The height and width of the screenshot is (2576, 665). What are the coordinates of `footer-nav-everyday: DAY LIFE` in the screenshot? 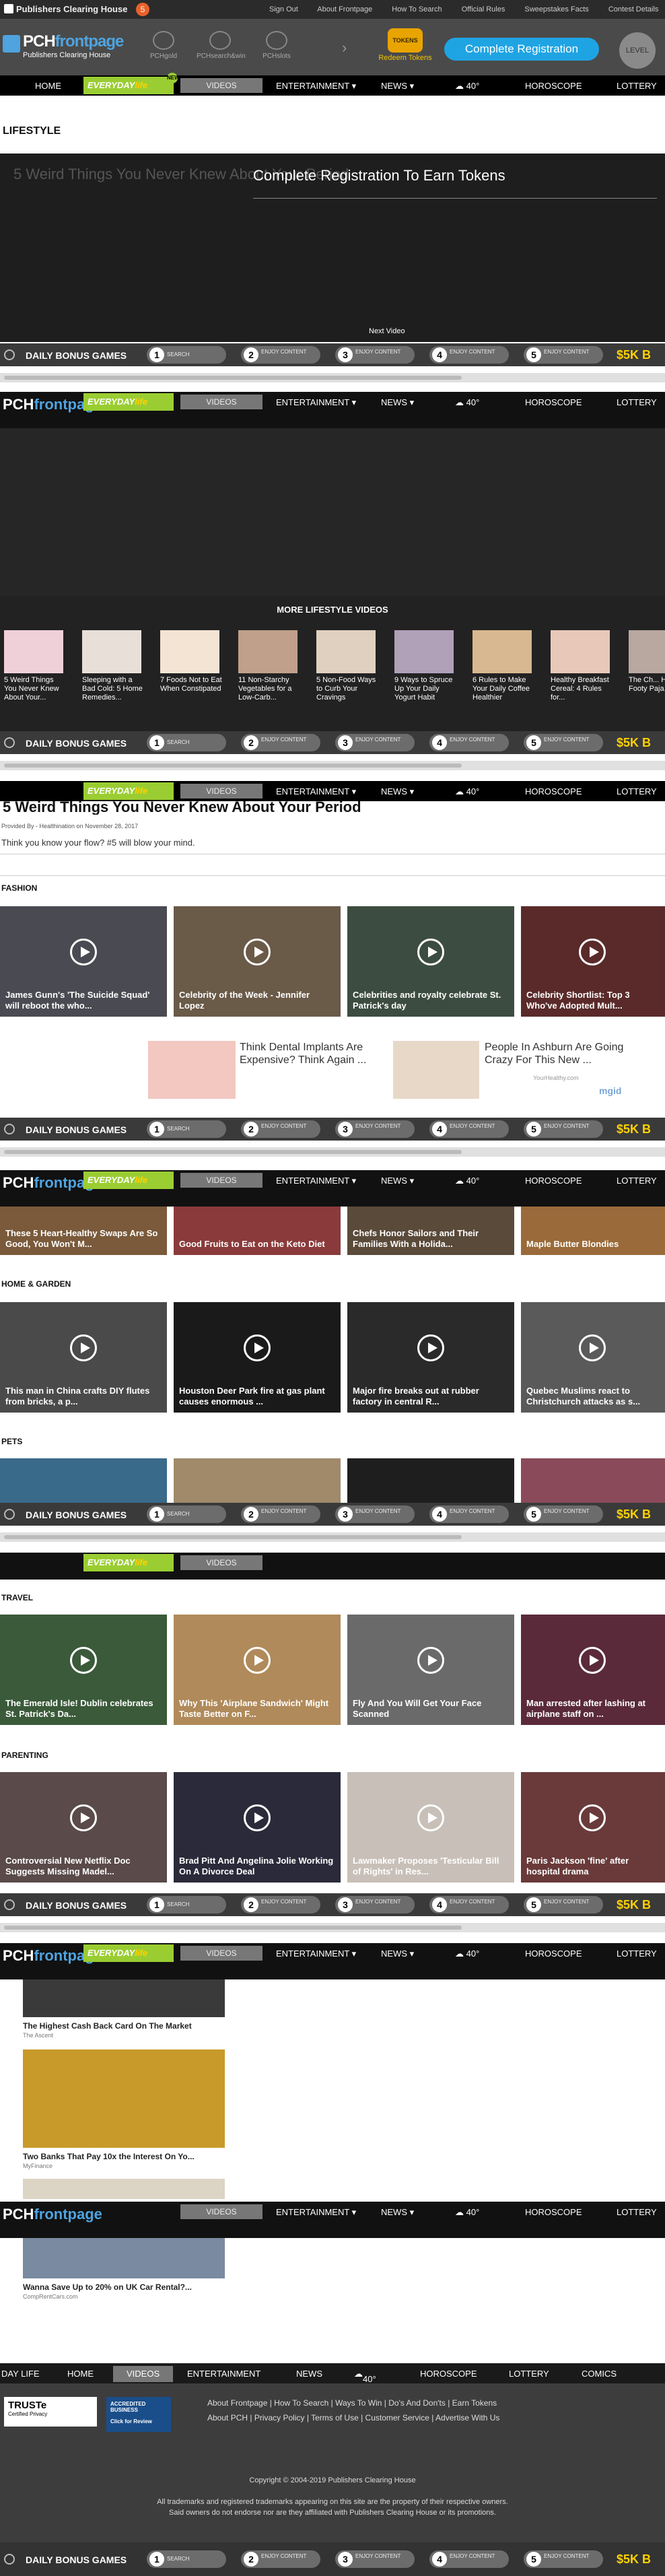 It's located at (21, 2374).